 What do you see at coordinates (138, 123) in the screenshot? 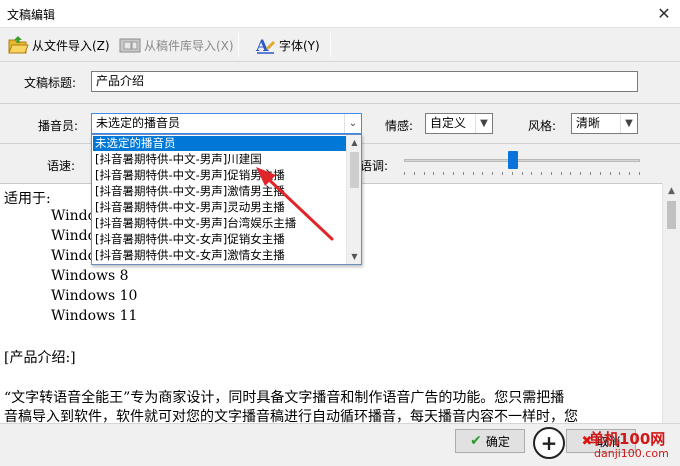
I see `announcer-selected-value: 未选定的播音员` at bounding box center [138, 123].